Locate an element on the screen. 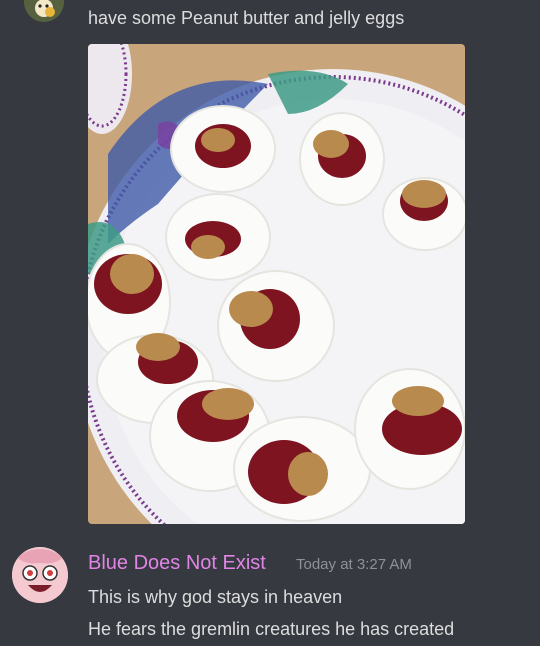  timestamp: Today at 3:27 AM is located at coordinates (354, 564).